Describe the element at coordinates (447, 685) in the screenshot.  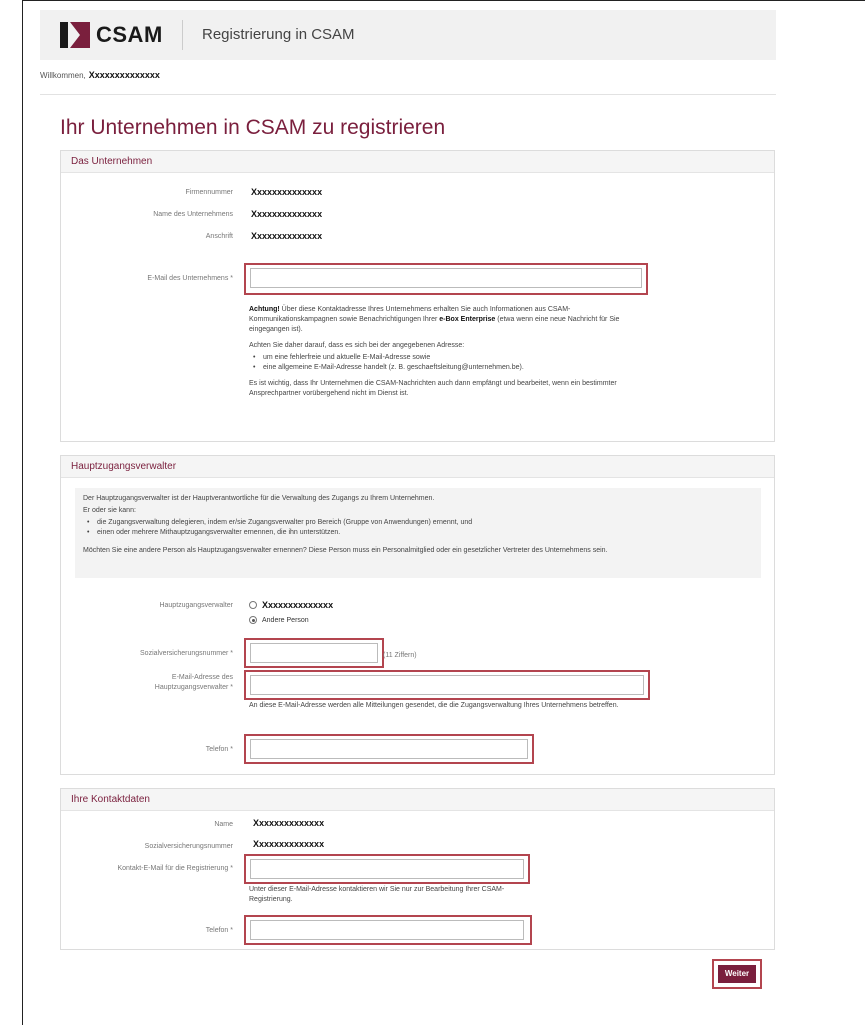
I see `admin-email-highlight` at that location.